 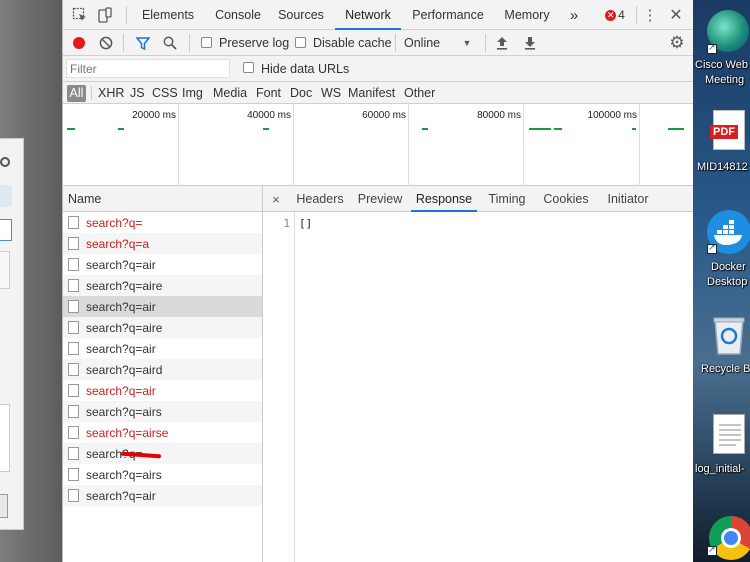 What do you see at coordinates (106, 43) in the screenshot?
I see `clear-icon` at bounding box center [106, 43].